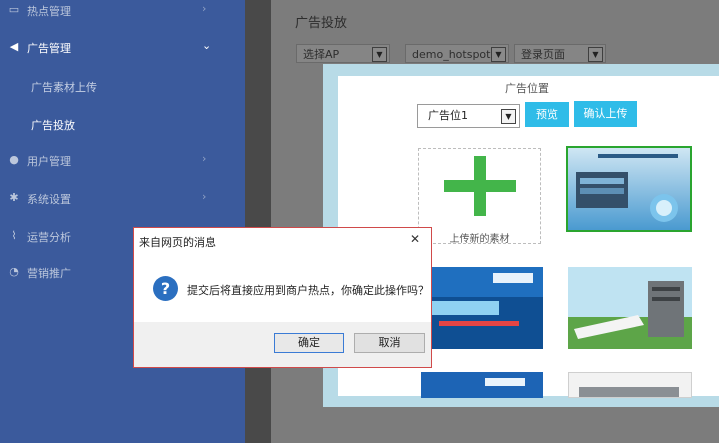 The width and height of the screenshot is (719, 443). Describe the element at coordinates (64, 87) in the screenshot. I see `sidebar-subitem-ad-upload: 广告素材上传` at that location.